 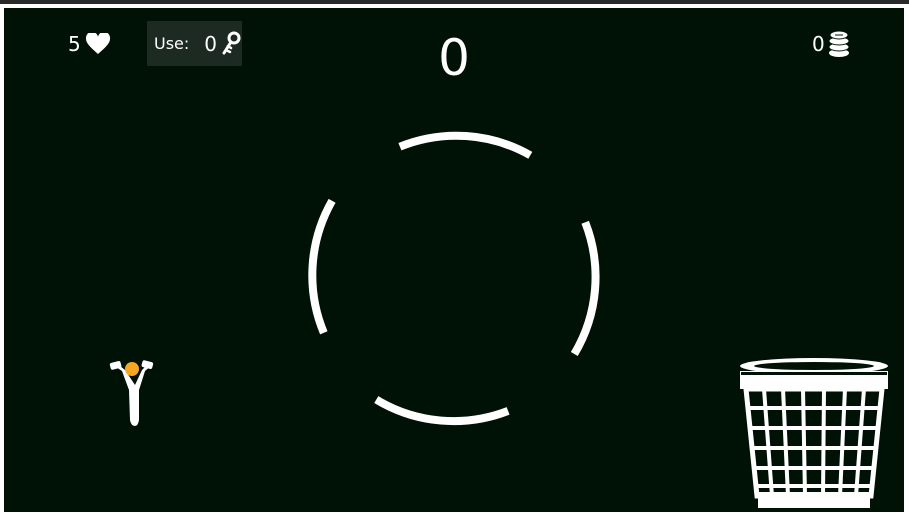 What do you see at coordinates (454, 2) in the screenshot?
I see `window-top-border` at bounding box center [454, 2].